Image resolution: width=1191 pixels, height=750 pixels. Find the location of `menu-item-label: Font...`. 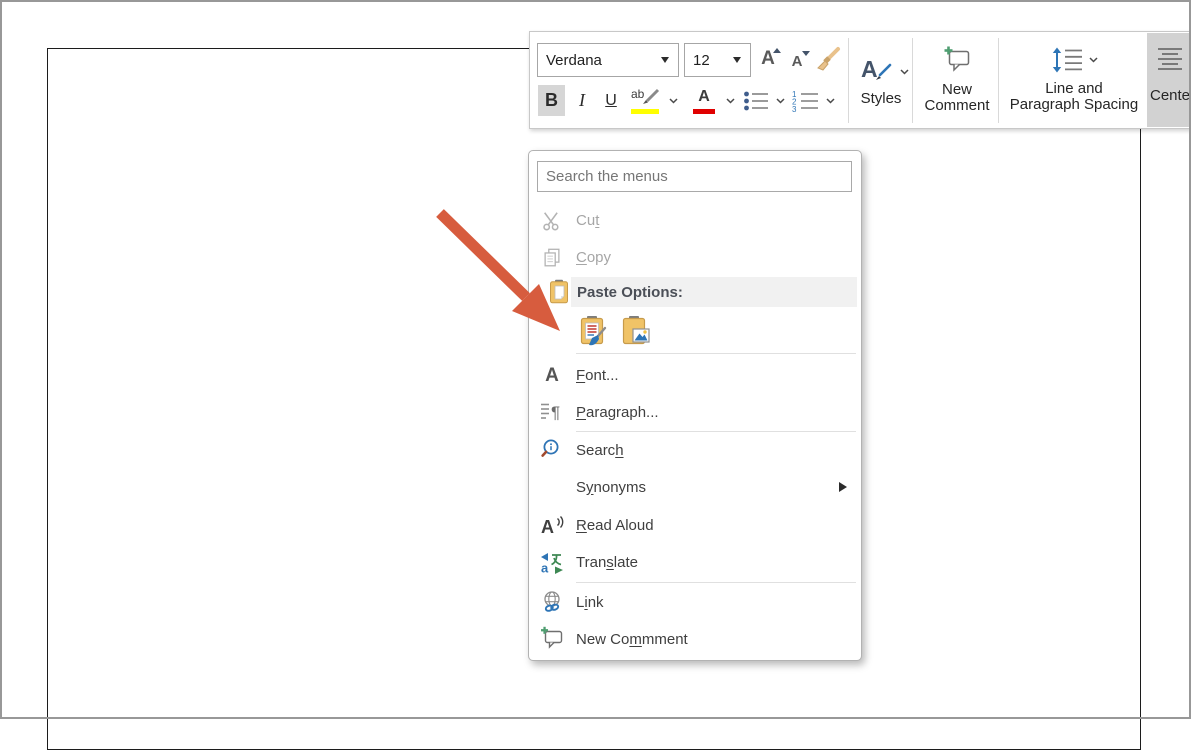

menu-item-label: Font... is located at coordinates (597, 375).